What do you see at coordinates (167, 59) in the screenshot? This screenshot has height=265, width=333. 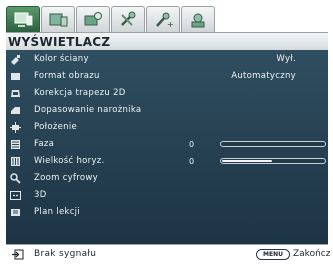 I see `menu-item-wall-color: Kolor ściany Wył.` at bounding box center [167, 59].